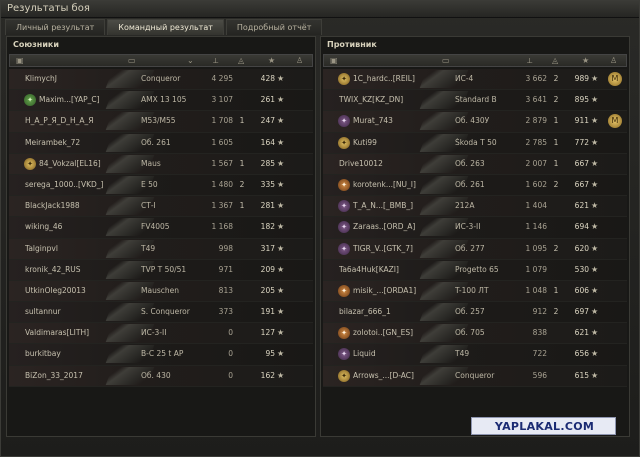 The width and height of the screenshot is (640, 457). I want to click on player-name: Arrows_...[D-AC], so click(401, 376).